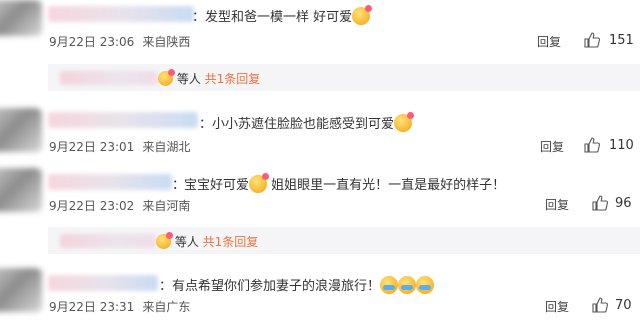  What do you see at coordinates (289, 15) in the screenshot?
I see `comment-text: 发型和爸一模一样 好可爱` at bounding box center [289, 15].